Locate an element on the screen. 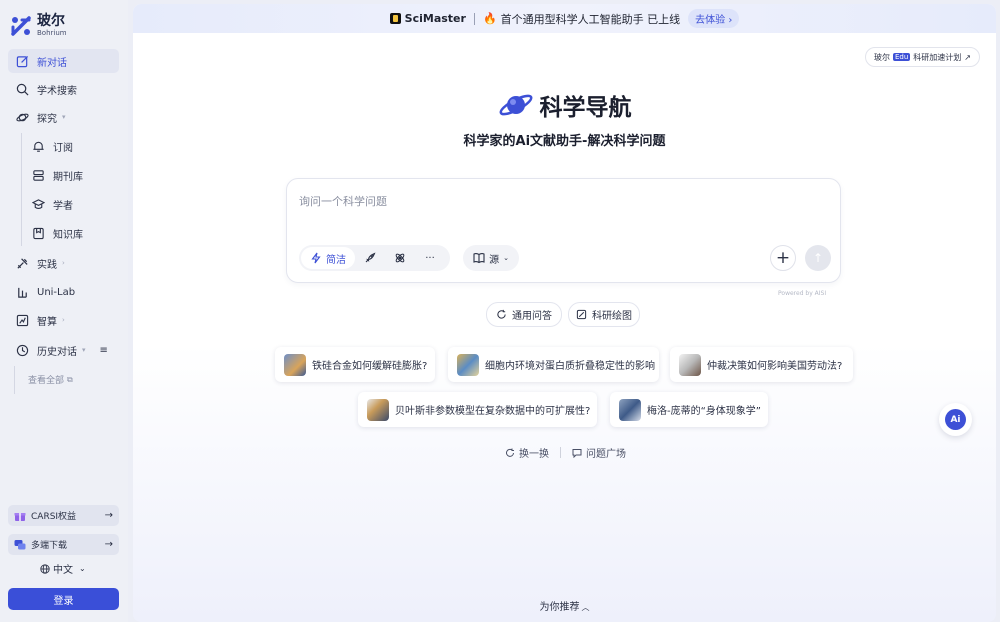 The image size is (1000, 622). carsi-benefits-button: CARSI权益 → is located at coordinates (63, 515).